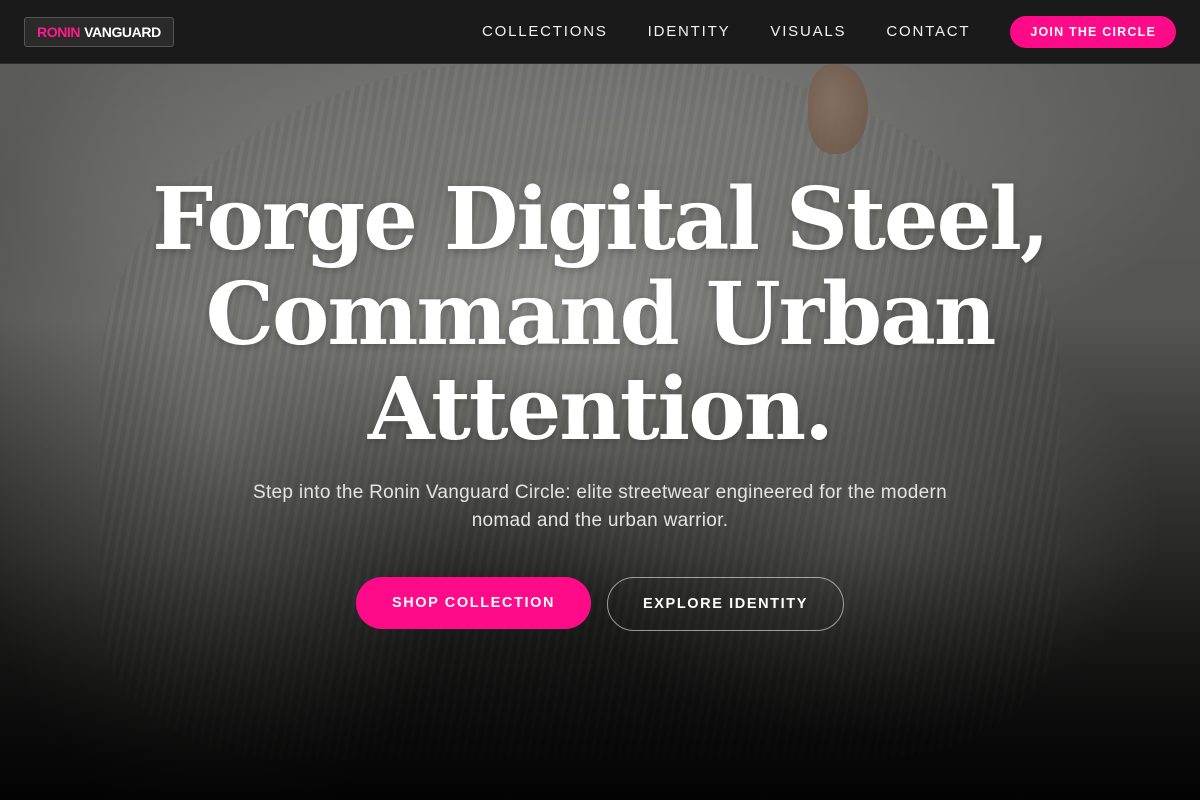 The image size is (1200, 800). What do you see at coordinates (725, 604) in the screenshot?
I see `explore-identity-button: EXPLORE IDENTITY` at bounding box center [725, 604].